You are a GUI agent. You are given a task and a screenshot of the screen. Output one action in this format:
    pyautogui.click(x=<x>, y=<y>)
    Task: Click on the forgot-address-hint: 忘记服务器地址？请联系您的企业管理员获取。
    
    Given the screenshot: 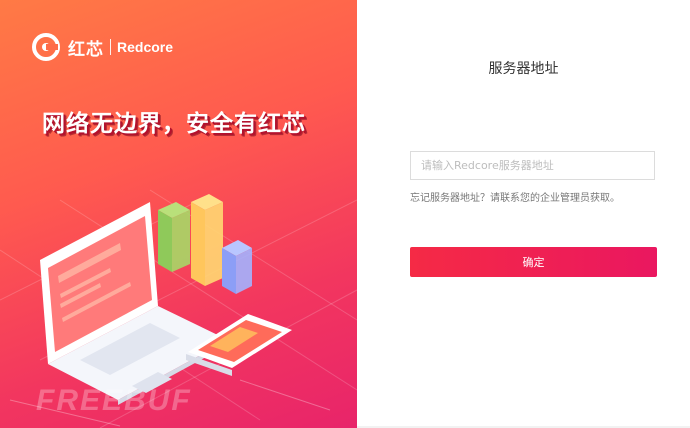 What is the action you would take?
    pyautogui.click(x=515, y=198)
    